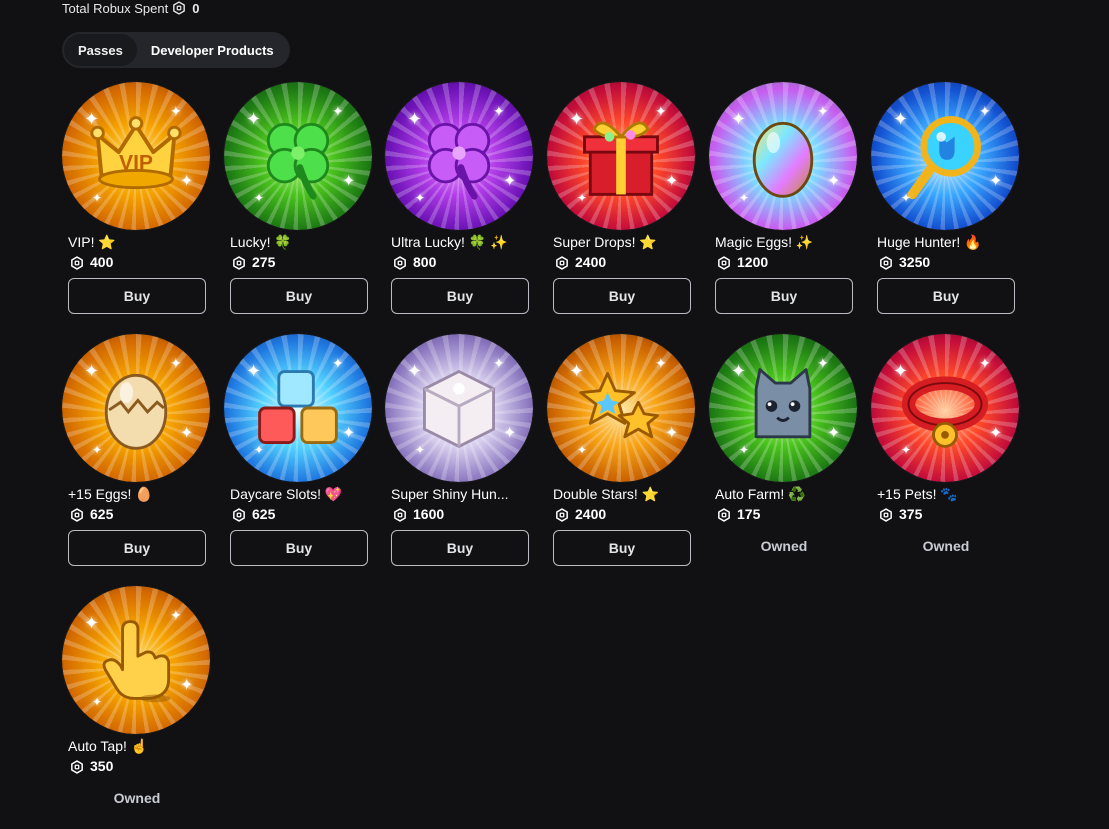 Image resolution: width=1109 pixels, height=829 pixels. What do you see at coordinates (100, 50) in the screenshot?
I see `tab-passes: Passes` at bounding box center [100, 50].